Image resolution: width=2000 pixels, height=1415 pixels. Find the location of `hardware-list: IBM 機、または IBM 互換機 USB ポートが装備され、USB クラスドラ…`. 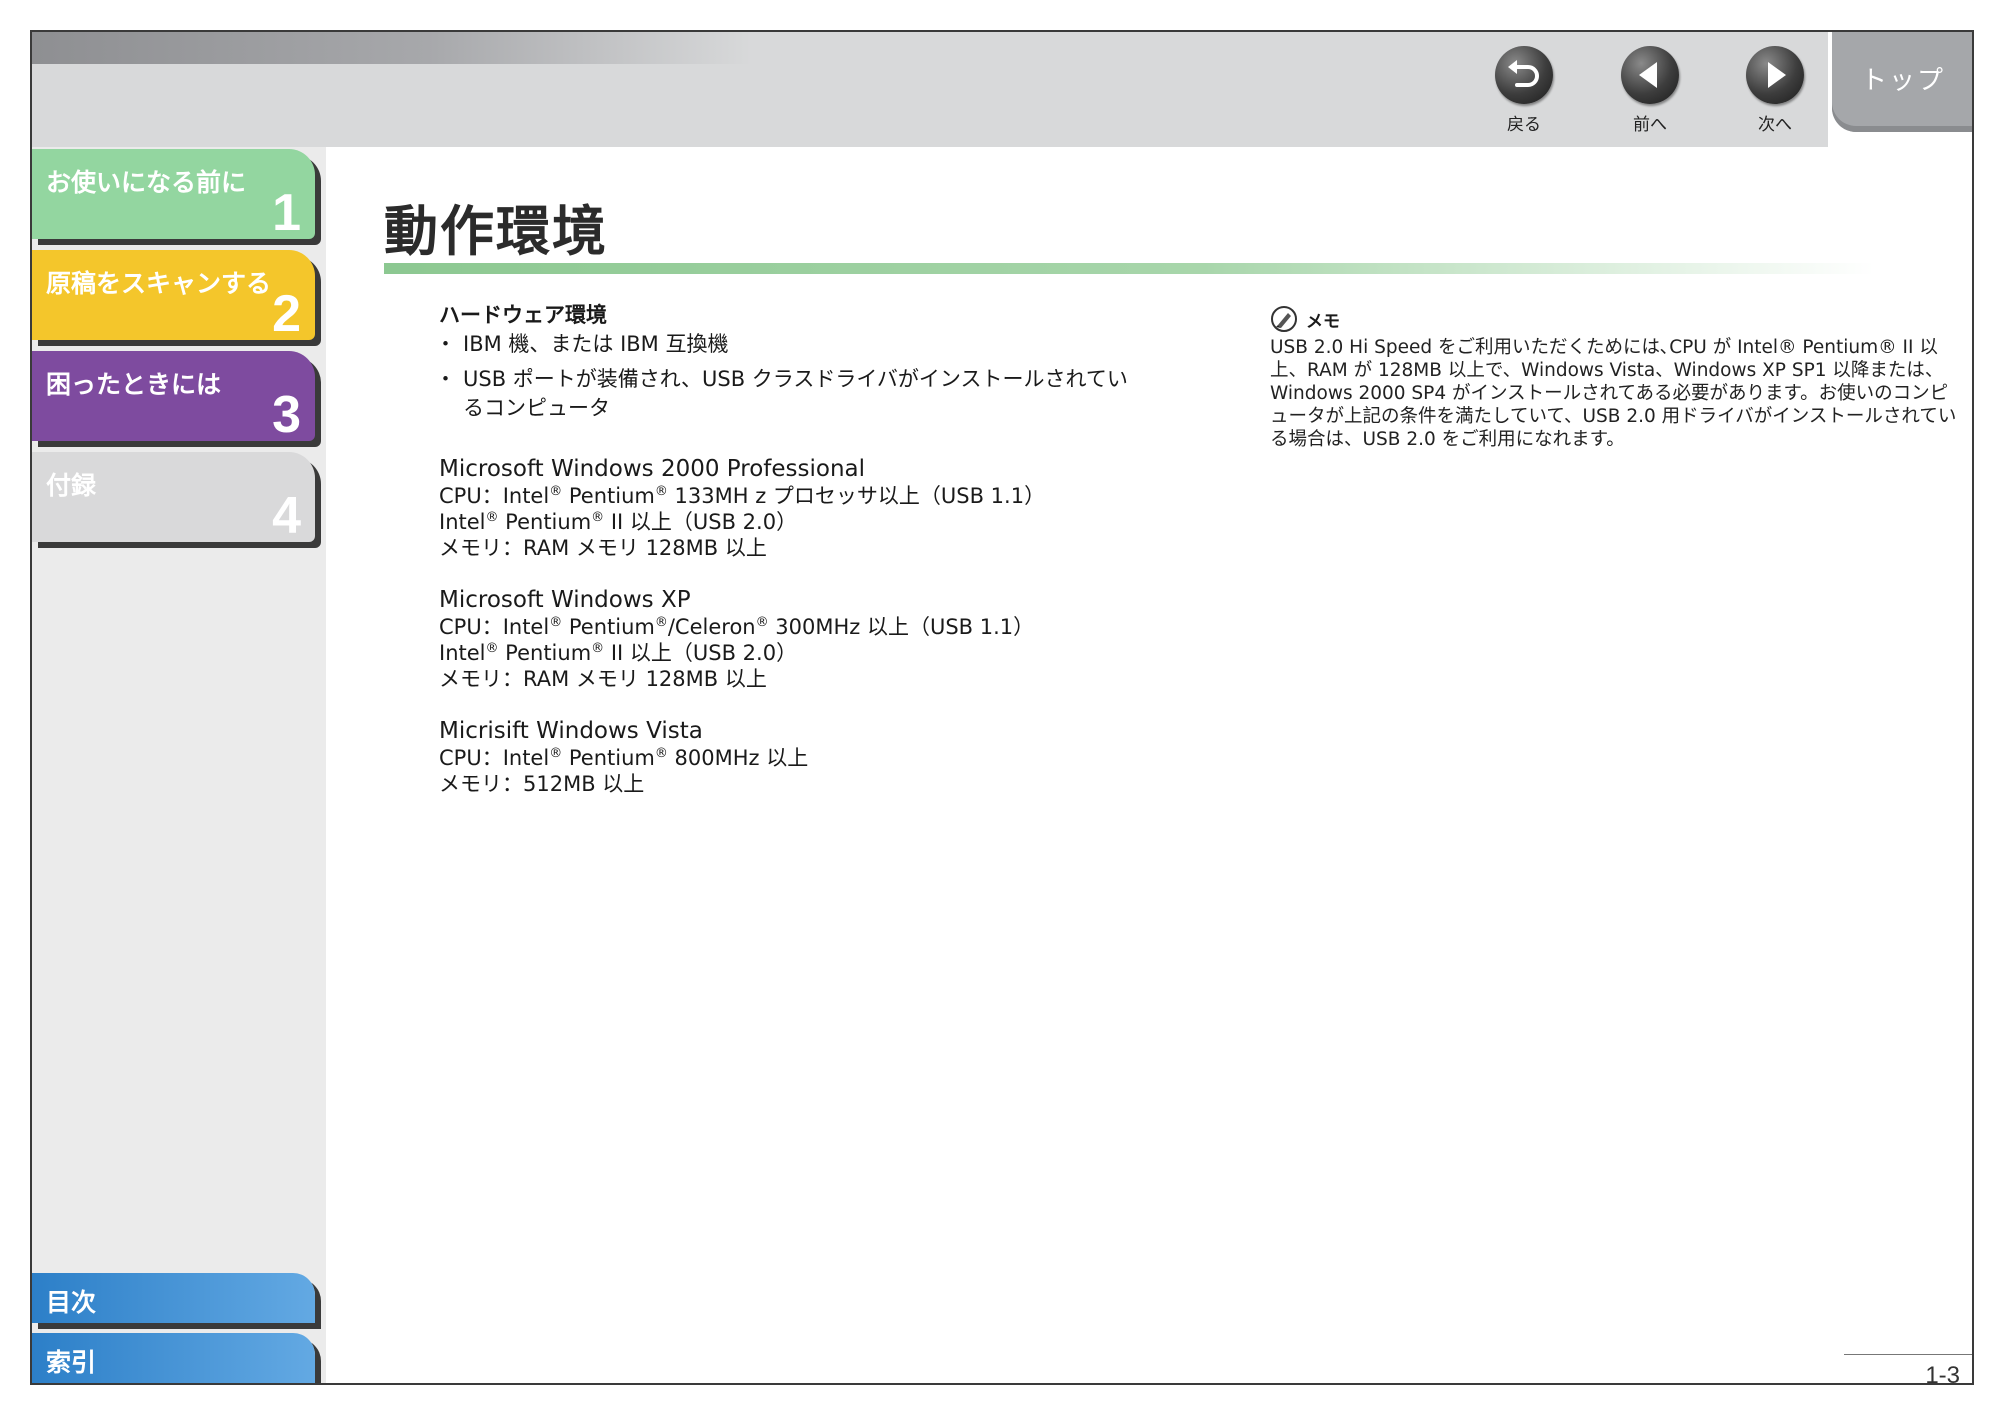

hardware-list: IBM 機、または IBM 互換機 USB ポートが装備され、USB クラスドラ… is located at coordinates (787, 379).